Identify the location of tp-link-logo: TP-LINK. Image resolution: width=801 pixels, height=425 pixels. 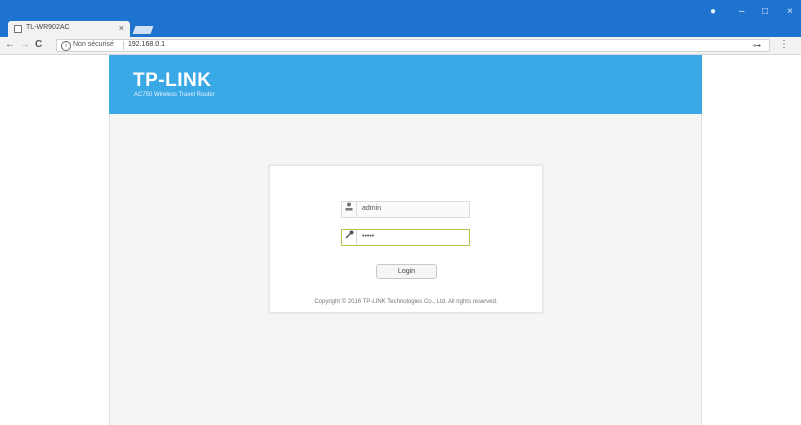
(172, 80).